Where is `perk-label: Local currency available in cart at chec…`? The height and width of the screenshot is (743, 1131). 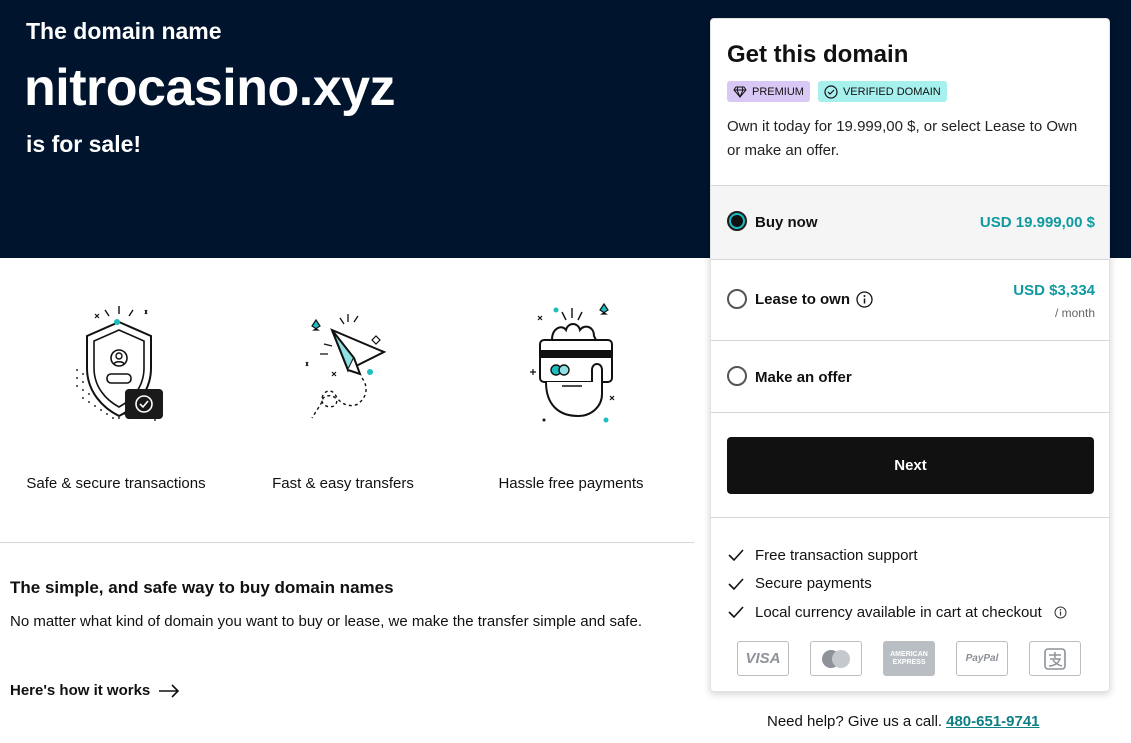
perk-label: Local currency available in cart at chec… is located at coordinates (898, 612).